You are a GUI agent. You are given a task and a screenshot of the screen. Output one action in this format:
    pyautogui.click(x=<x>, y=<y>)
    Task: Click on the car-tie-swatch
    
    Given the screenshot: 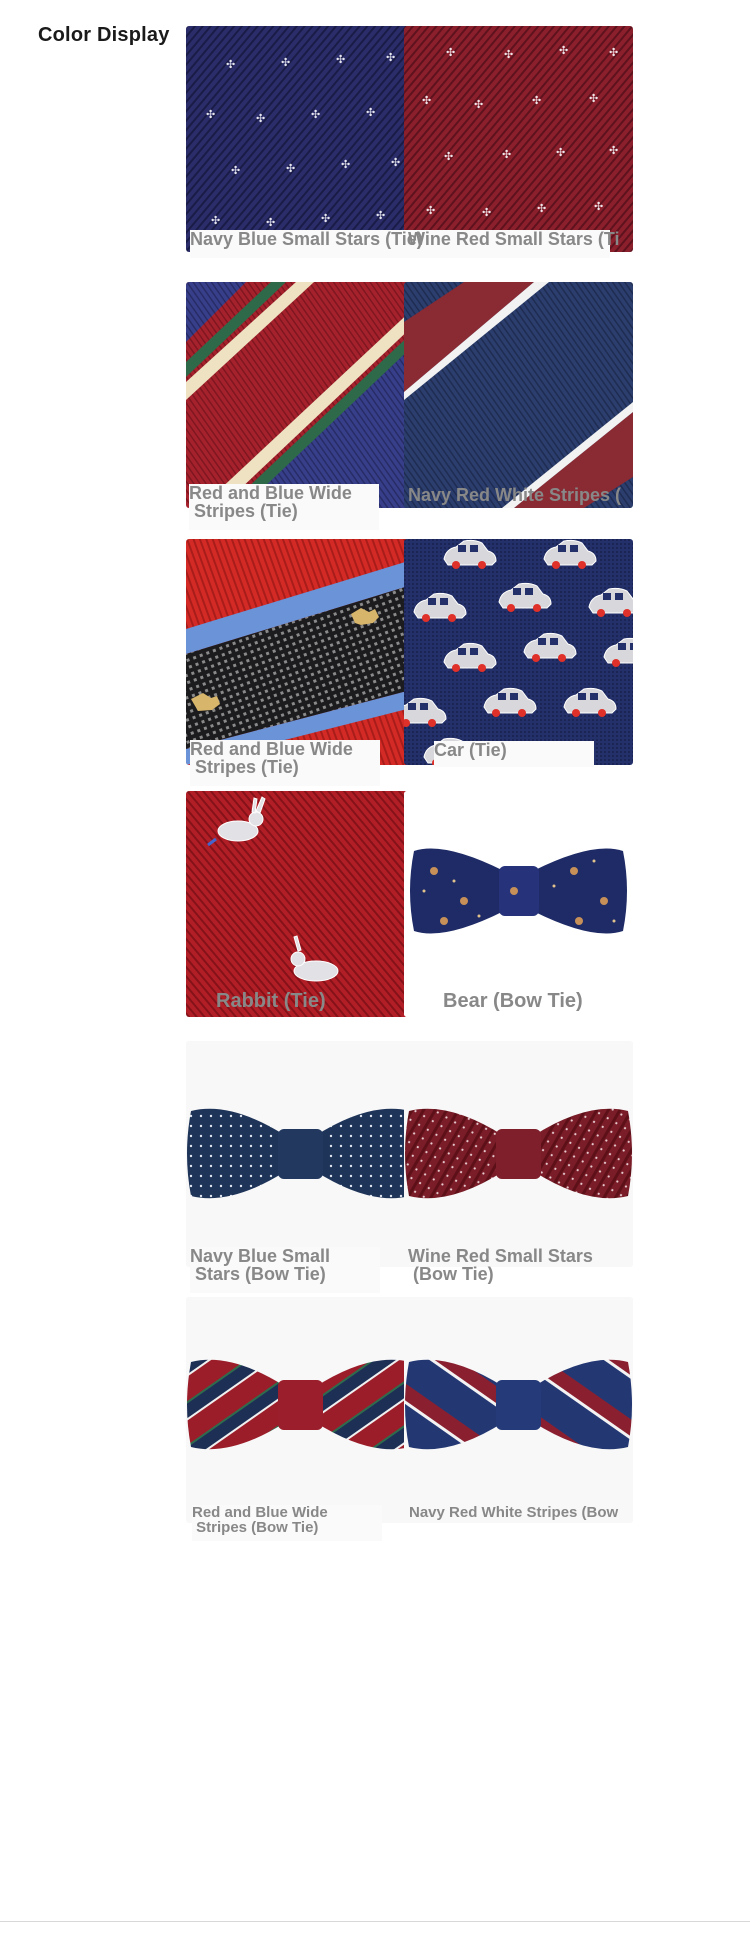 What is the action you would take?
    pyautogui.click(x=518, y=652)
    